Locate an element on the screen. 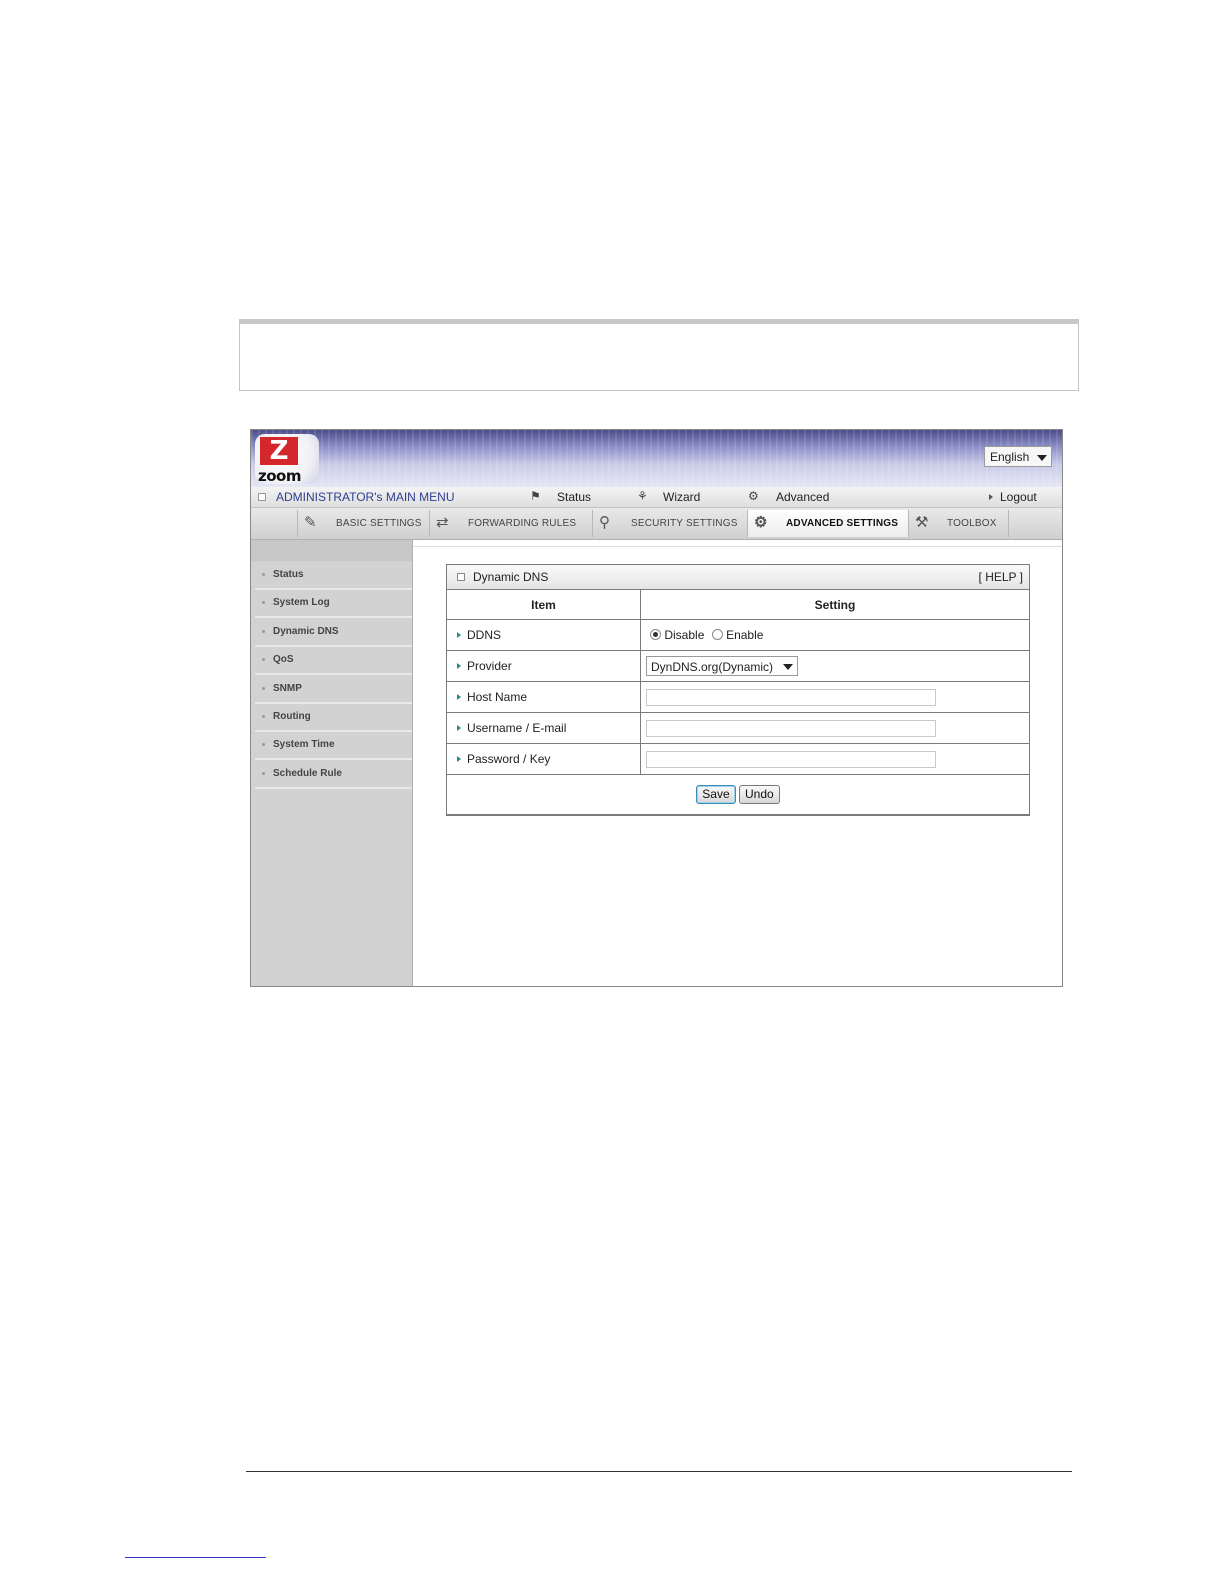 The width and height of the screenshot is (1224, 1584). note-box is located at coordinates (659, 355).